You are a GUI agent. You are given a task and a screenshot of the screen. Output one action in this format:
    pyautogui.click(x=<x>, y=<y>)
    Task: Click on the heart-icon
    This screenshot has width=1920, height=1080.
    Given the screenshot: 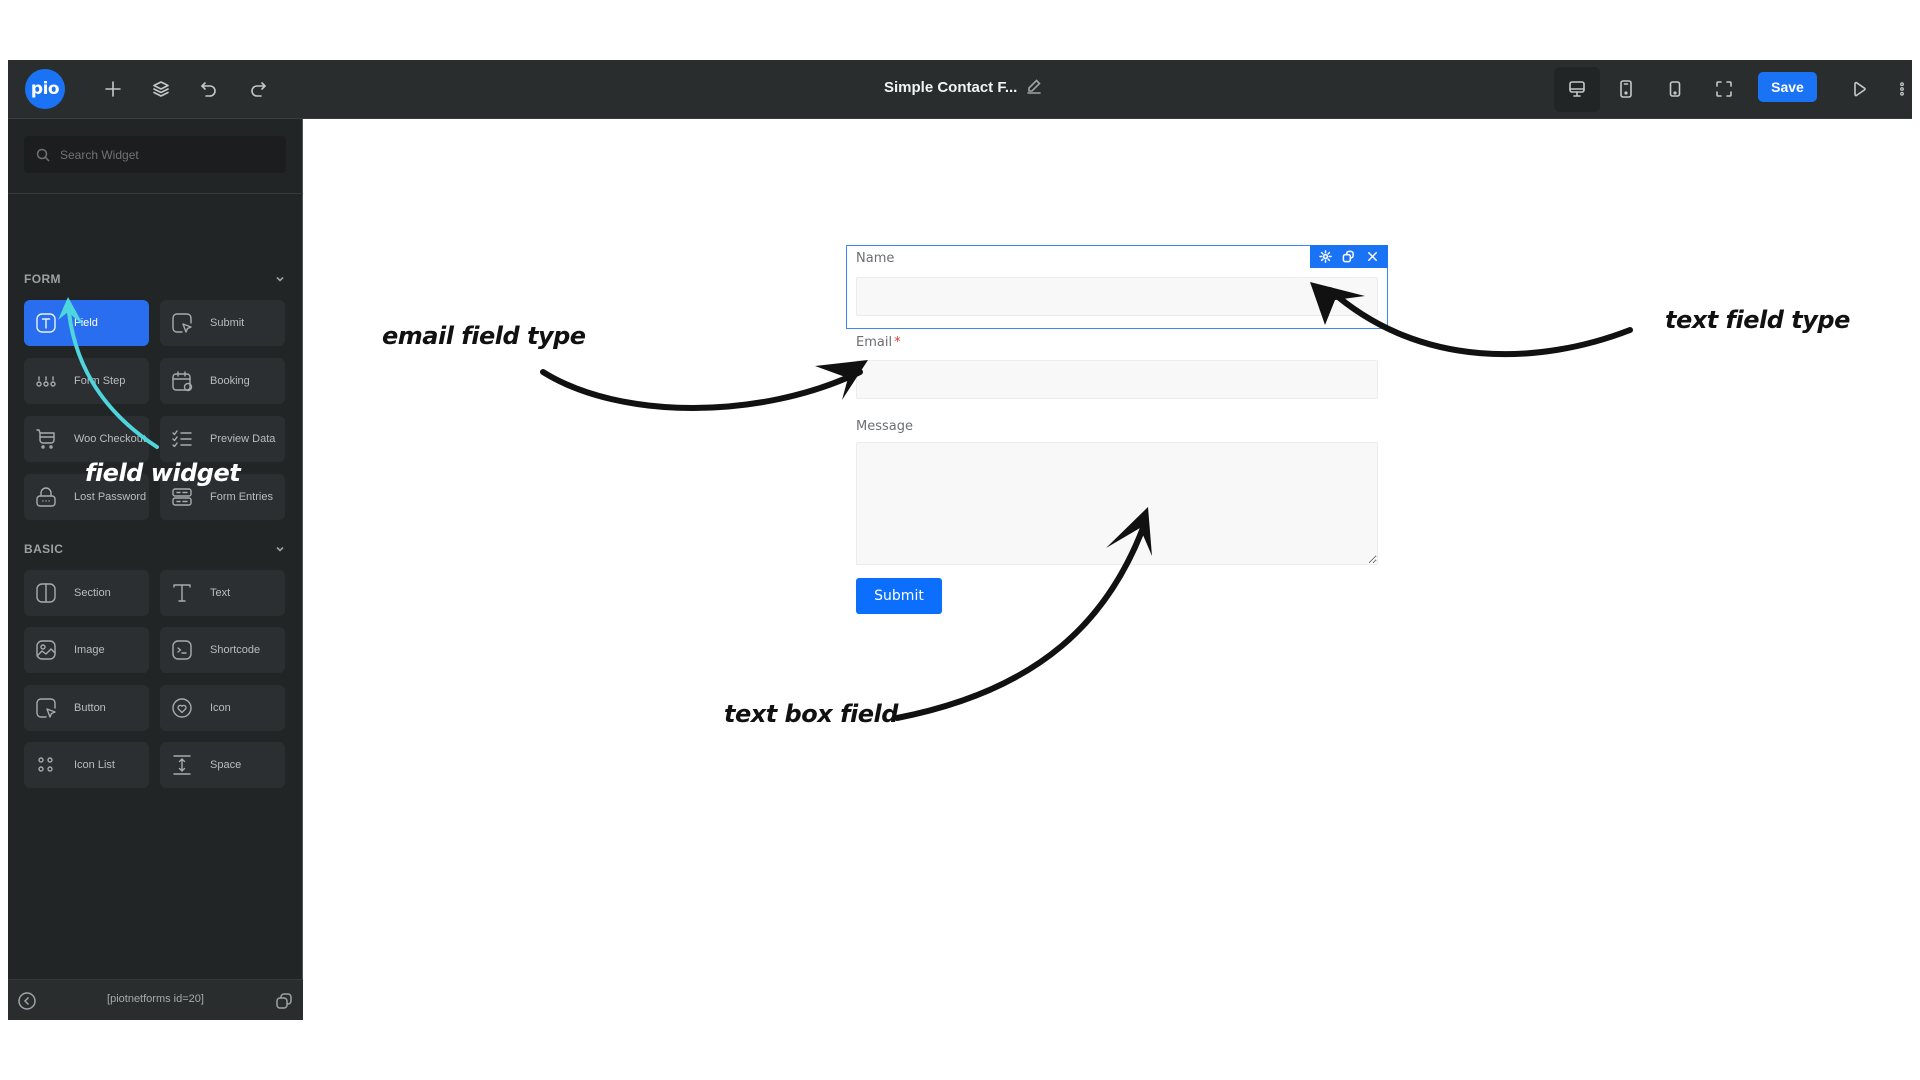 What is the action you would take?
    pyautogui.click(x=182, y=708)
    